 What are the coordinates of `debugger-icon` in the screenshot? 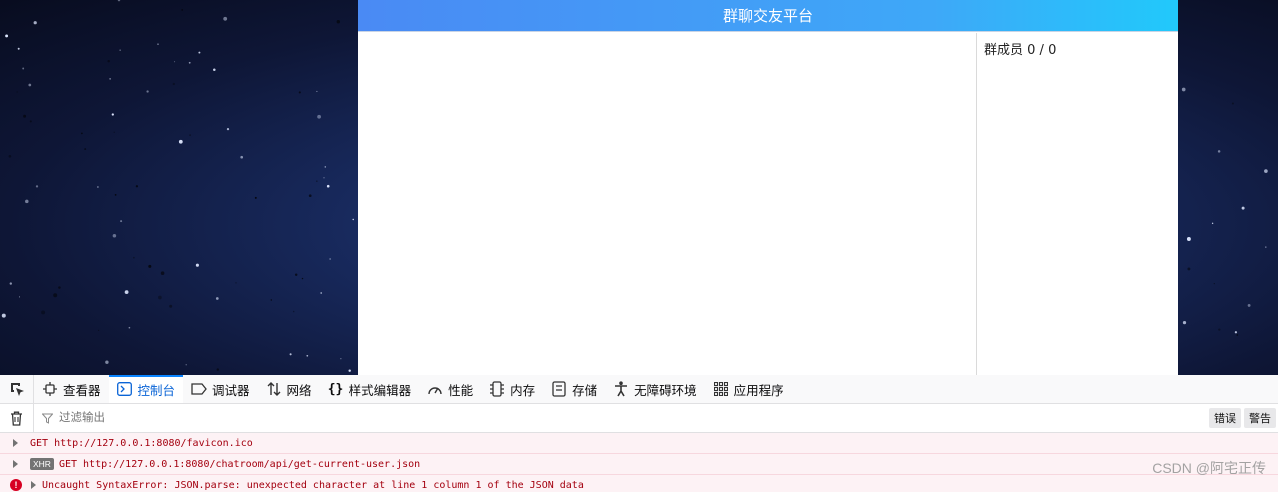 It's located at (199, 389).